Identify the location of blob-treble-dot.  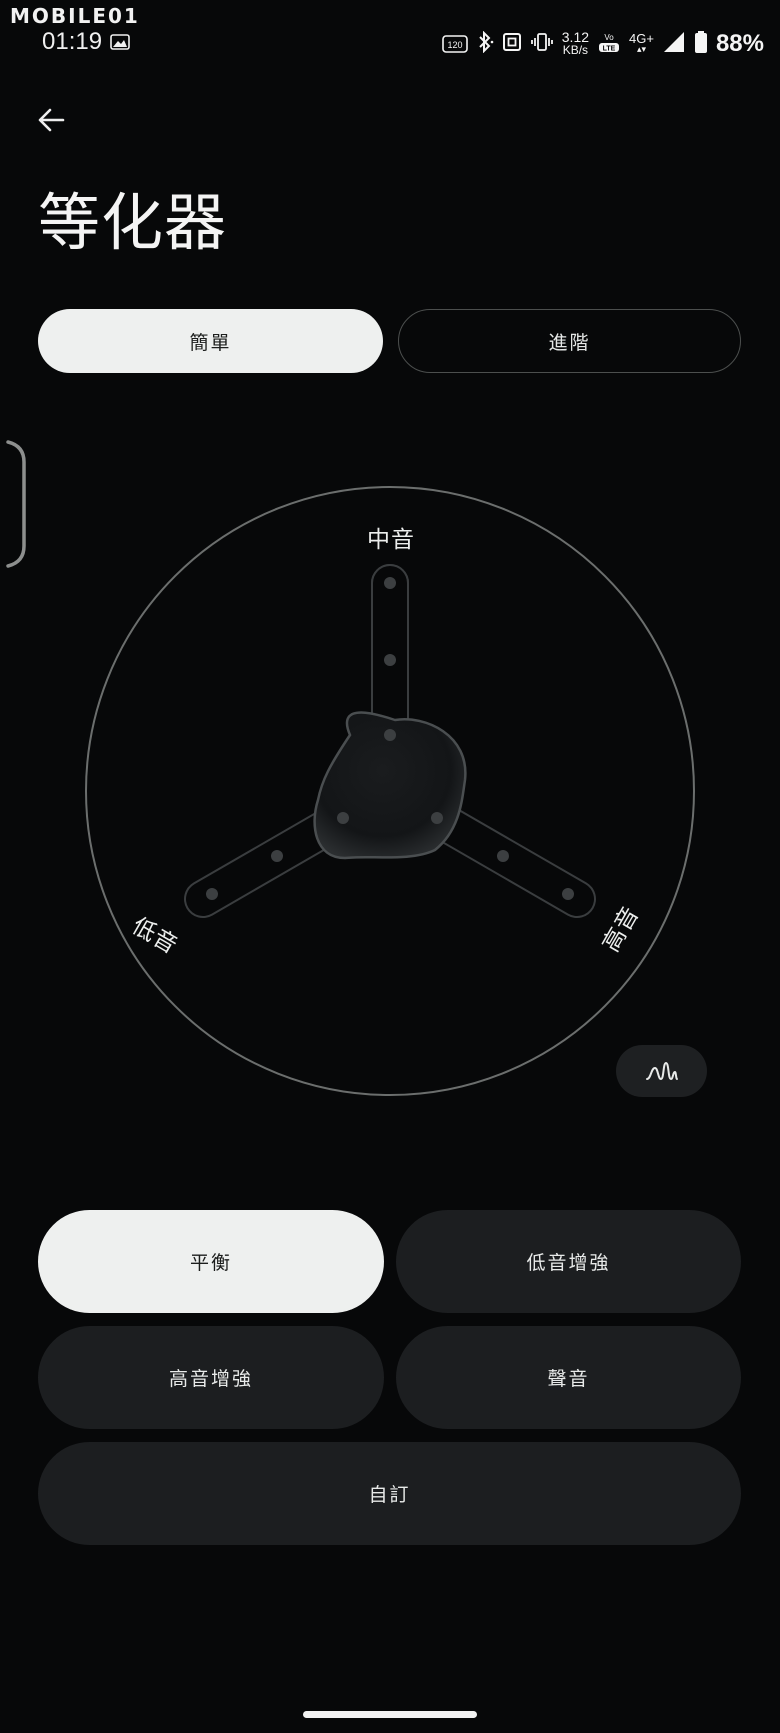
(437, 818).